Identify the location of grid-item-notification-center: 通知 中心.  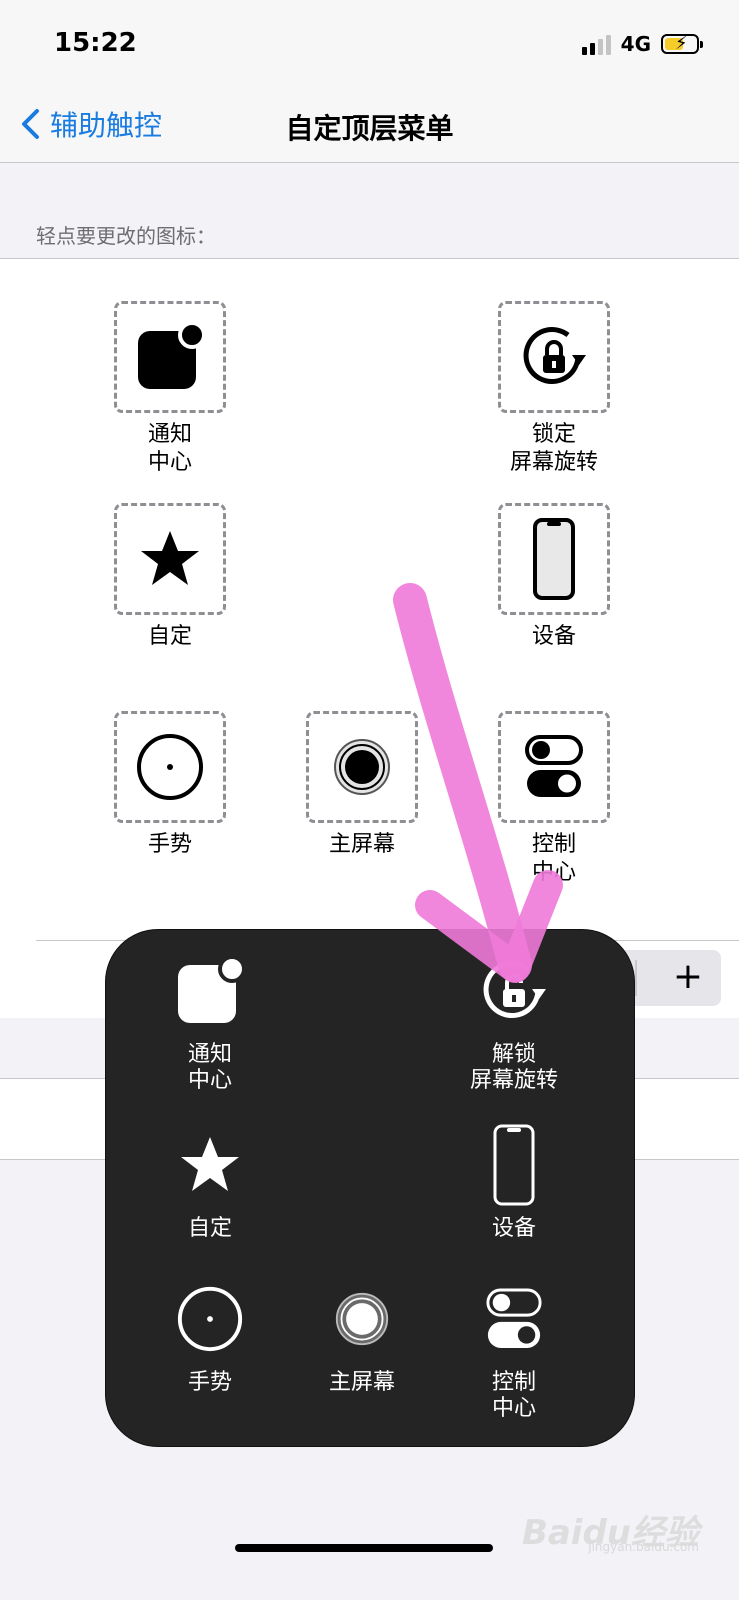
(170, 389).